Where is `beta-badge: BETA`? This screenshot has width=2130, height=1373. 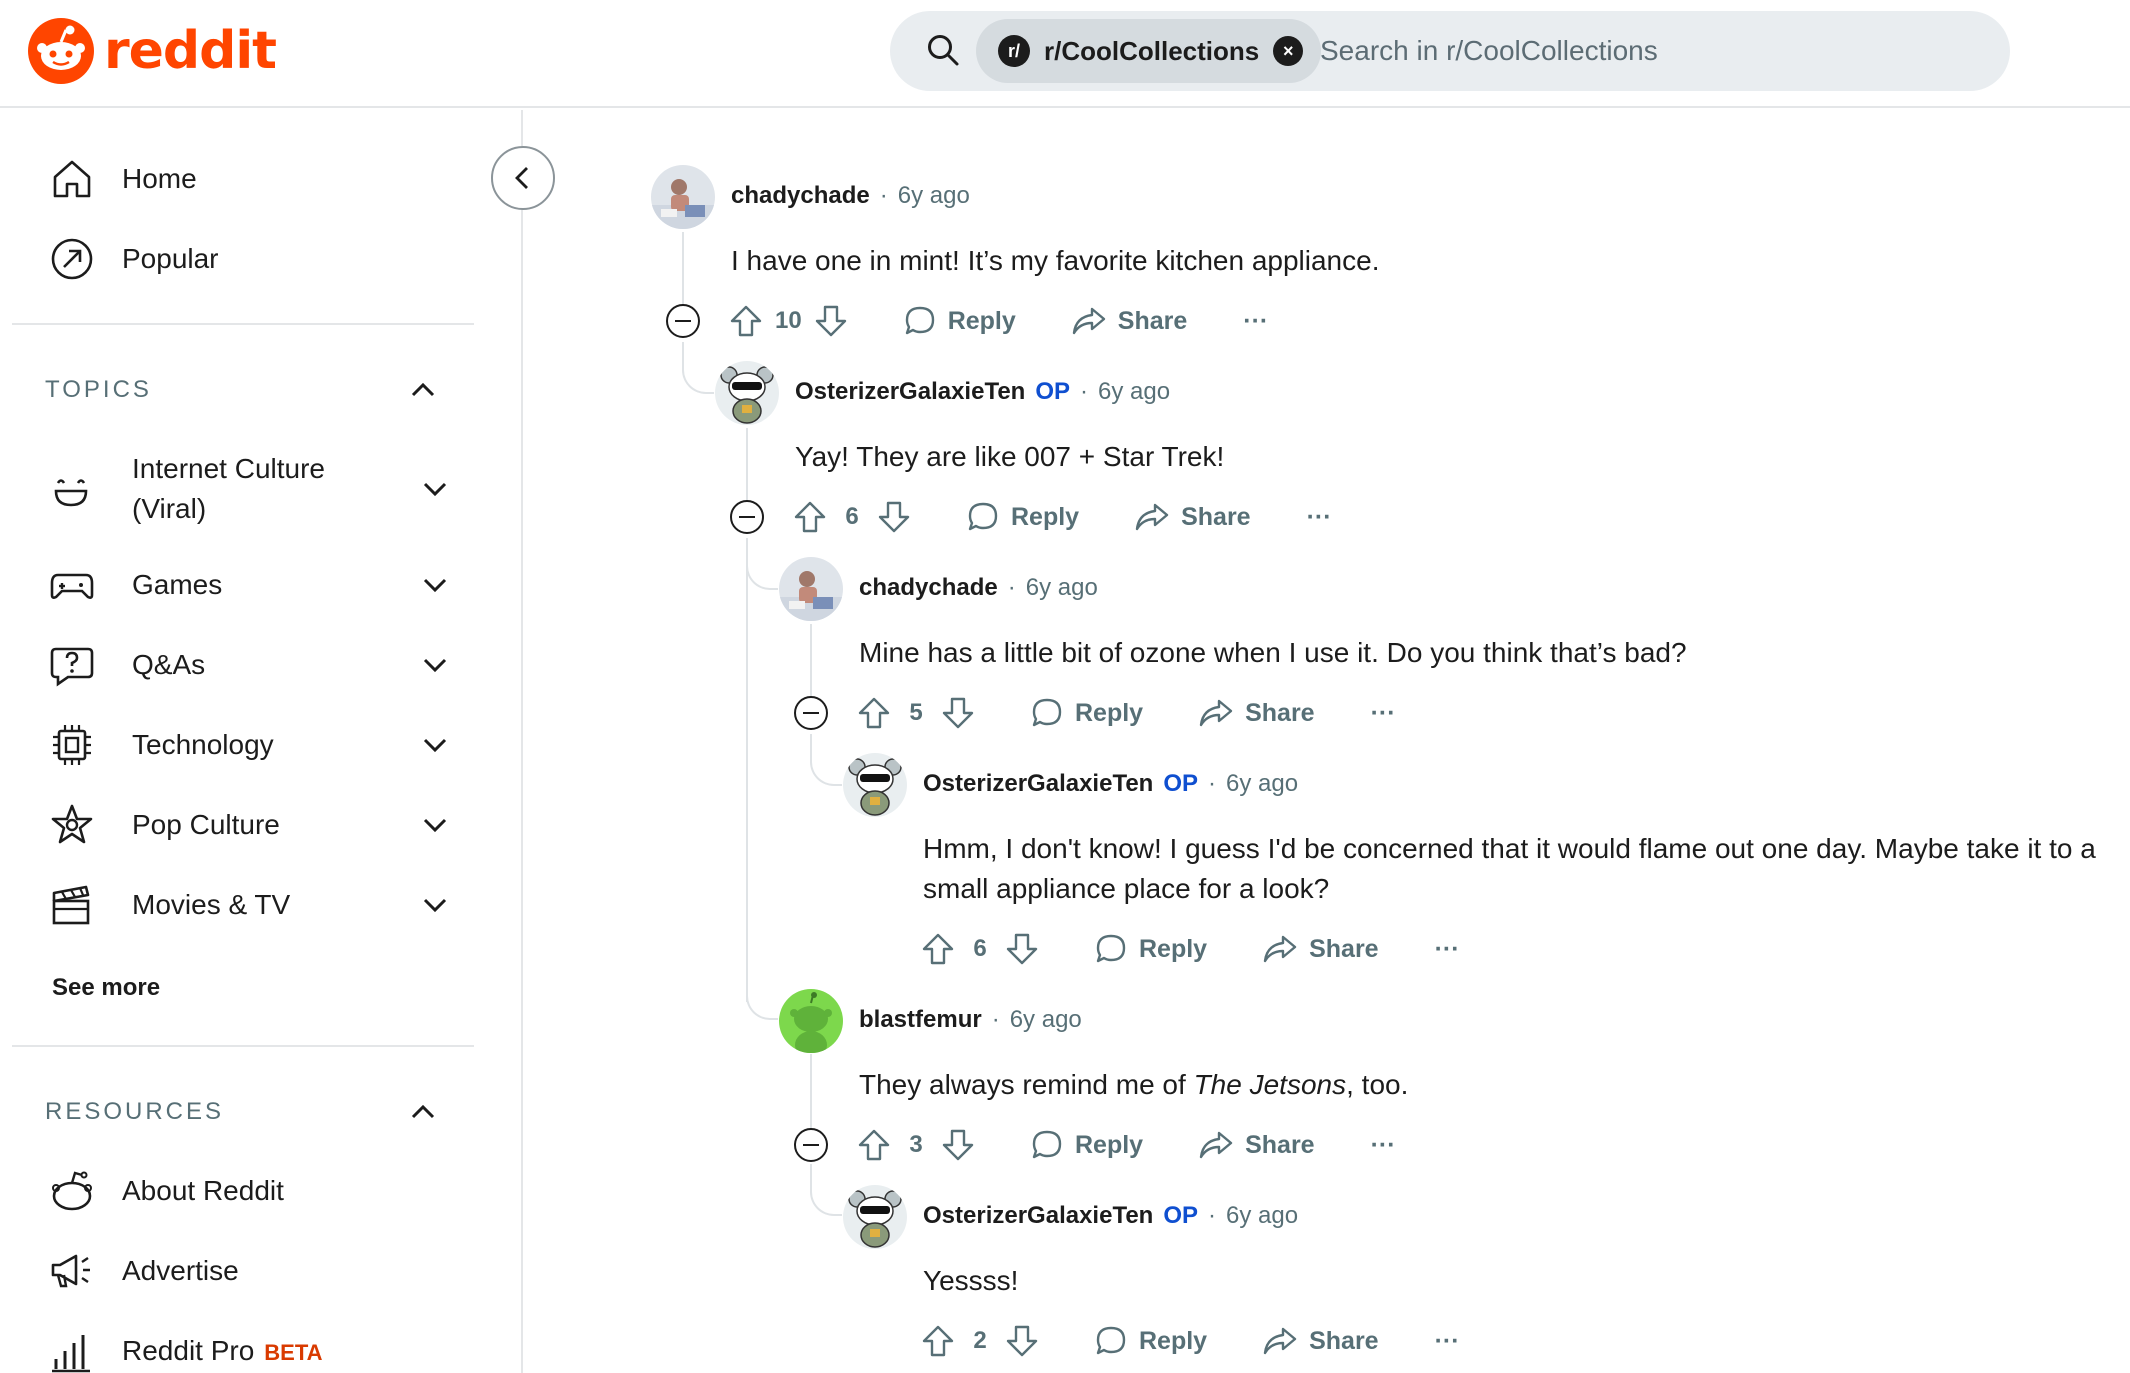
beta-badge: BETA is located at coordinates (293, 1352).